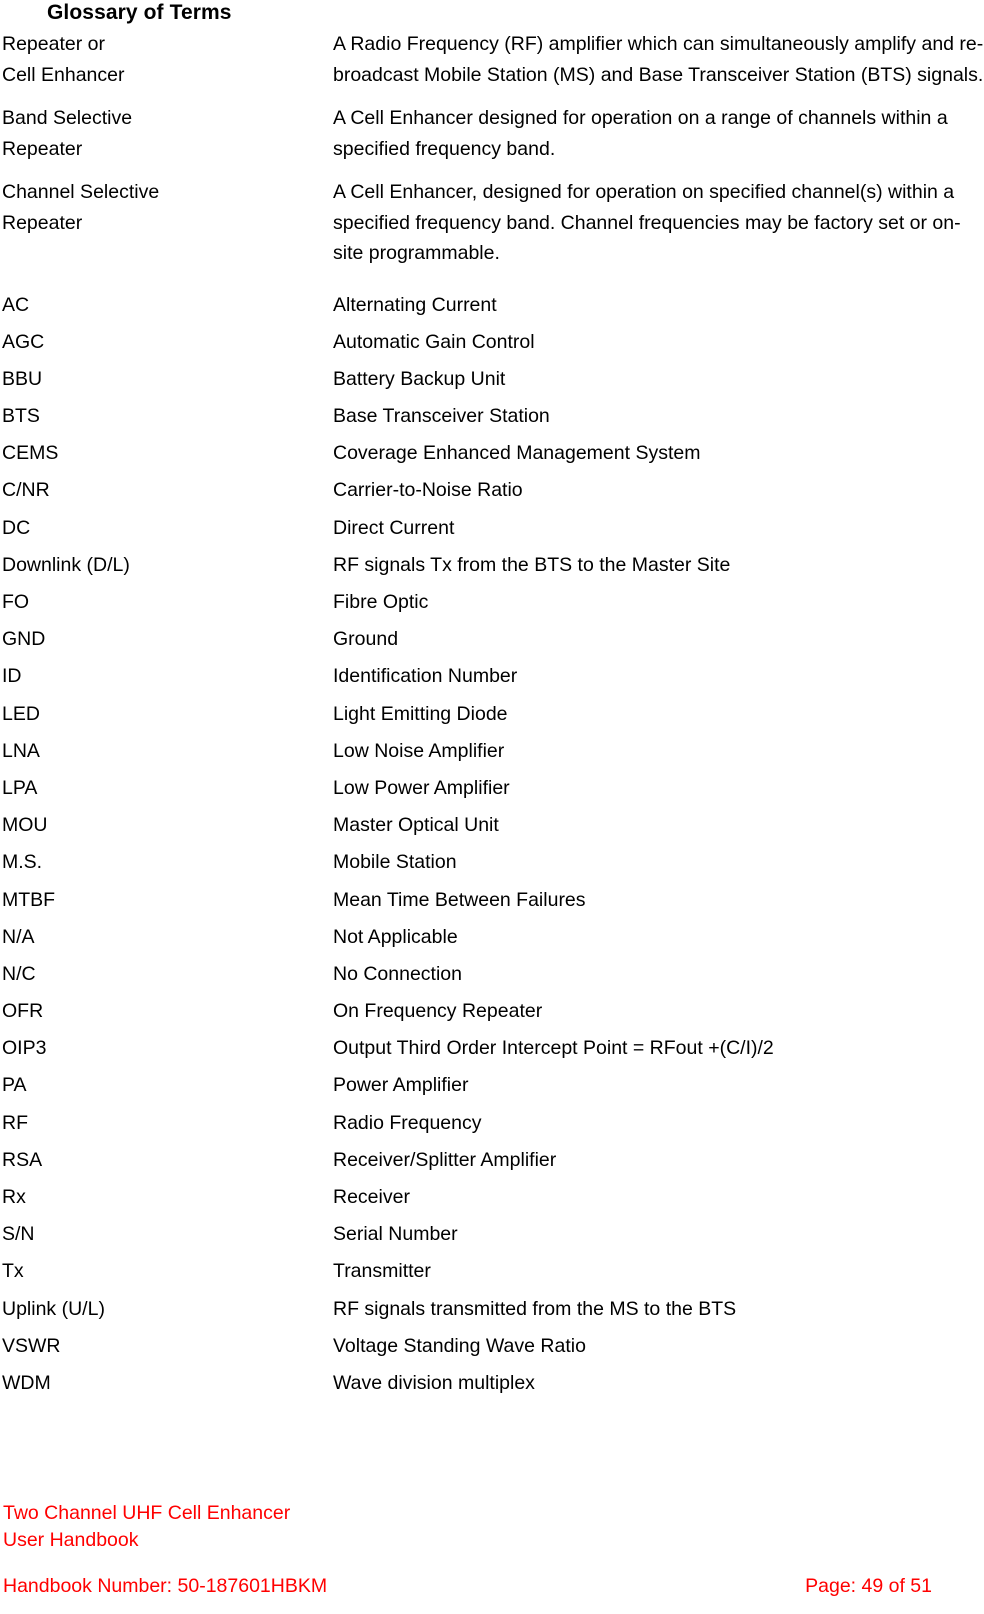  What do you see at coordinates (63, 59) in the screenshot?
I see `glossary-term: Repeater or Cell Enhancer` at bounding box center [63, 59].